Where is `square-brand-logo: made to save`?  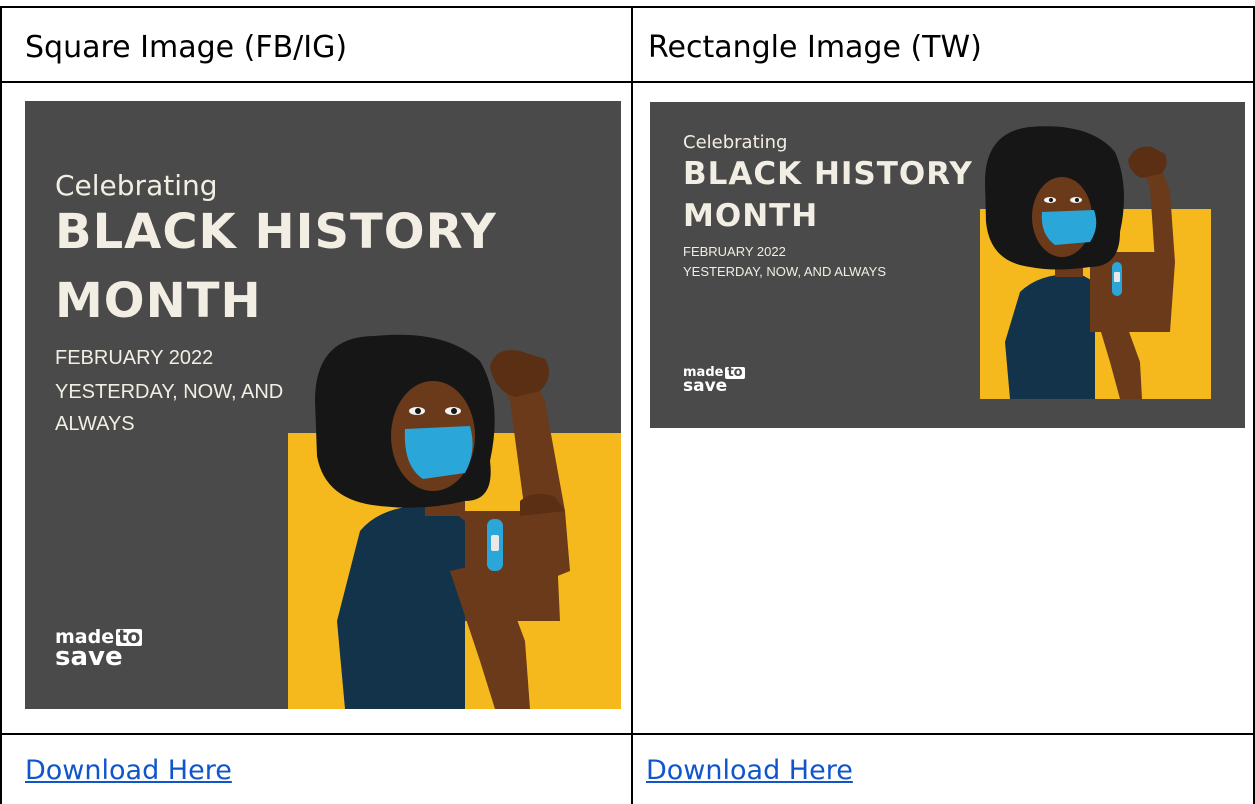
square-brand-logo: made to save is located at coordinates (99, 650).